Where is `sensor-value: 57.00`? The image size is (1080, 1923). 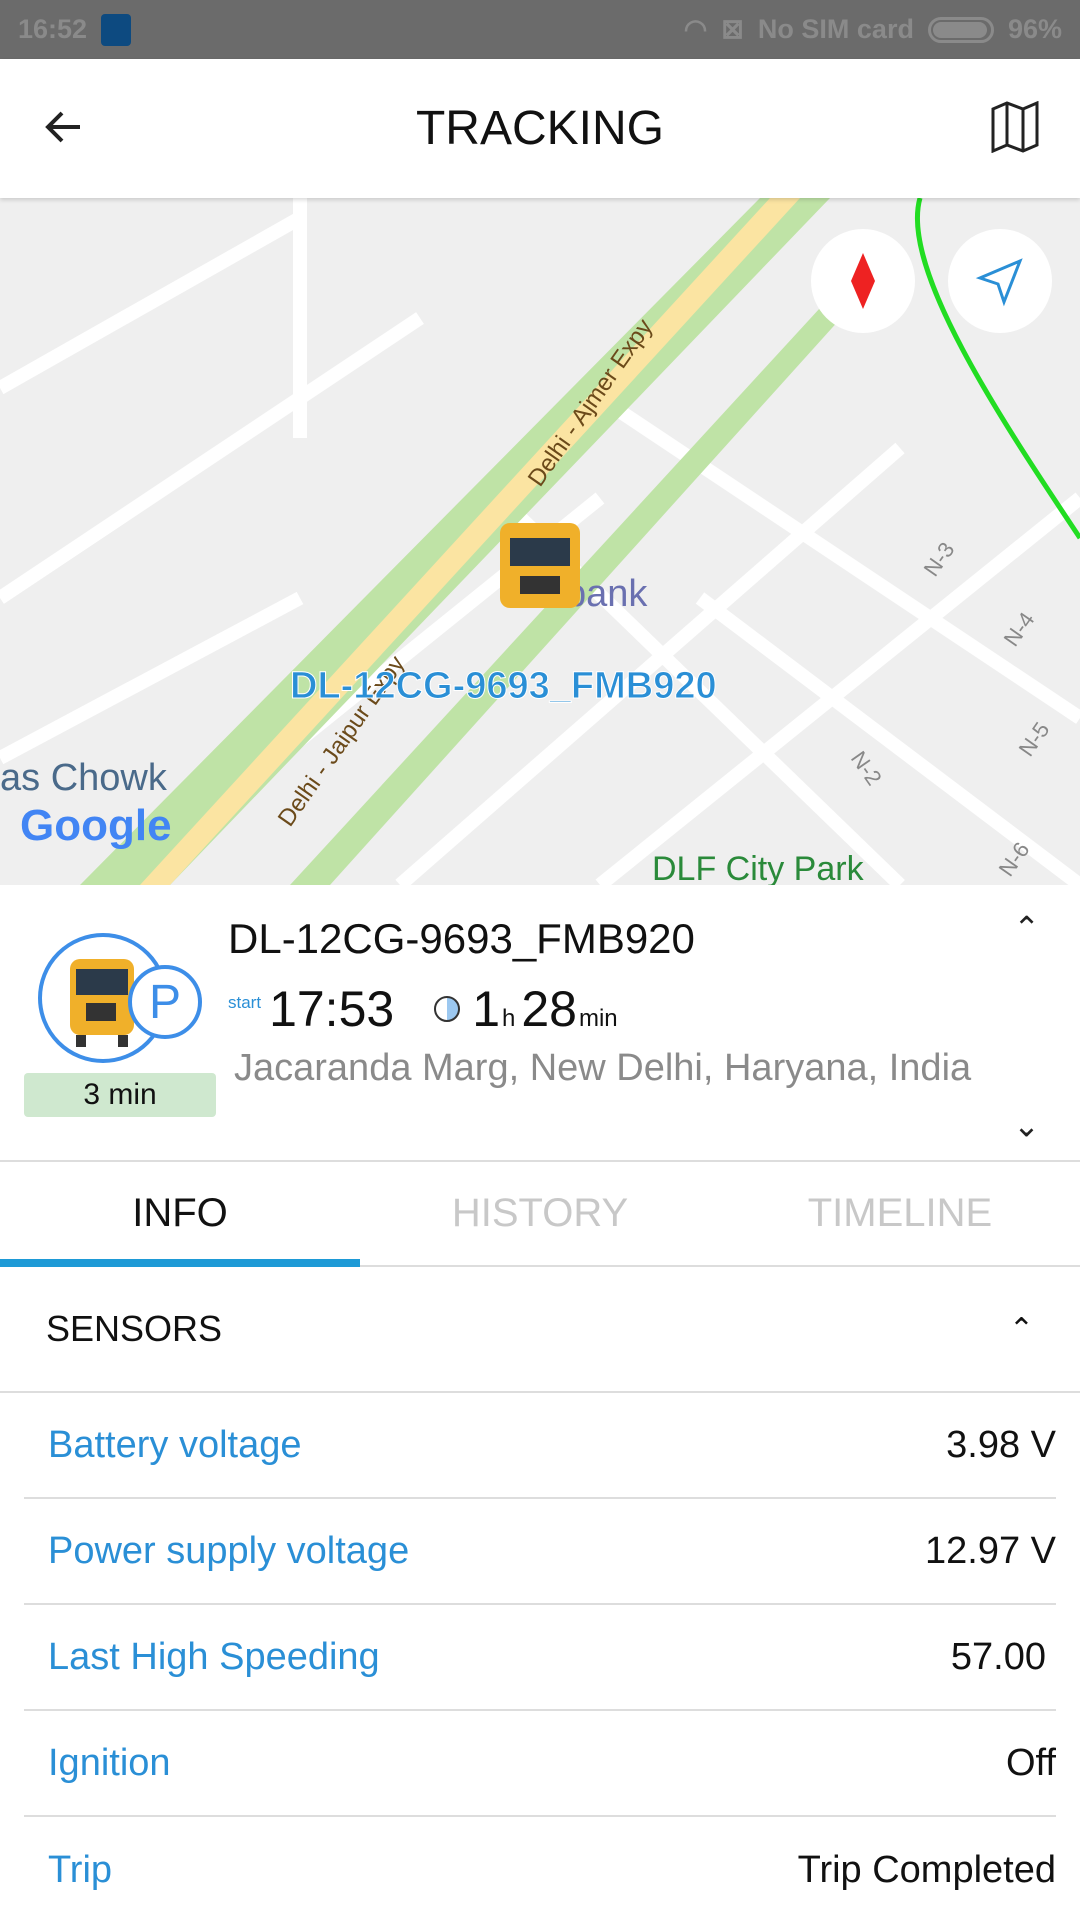
sensor-value: 57.00 is located at coordinates (998, 1656).